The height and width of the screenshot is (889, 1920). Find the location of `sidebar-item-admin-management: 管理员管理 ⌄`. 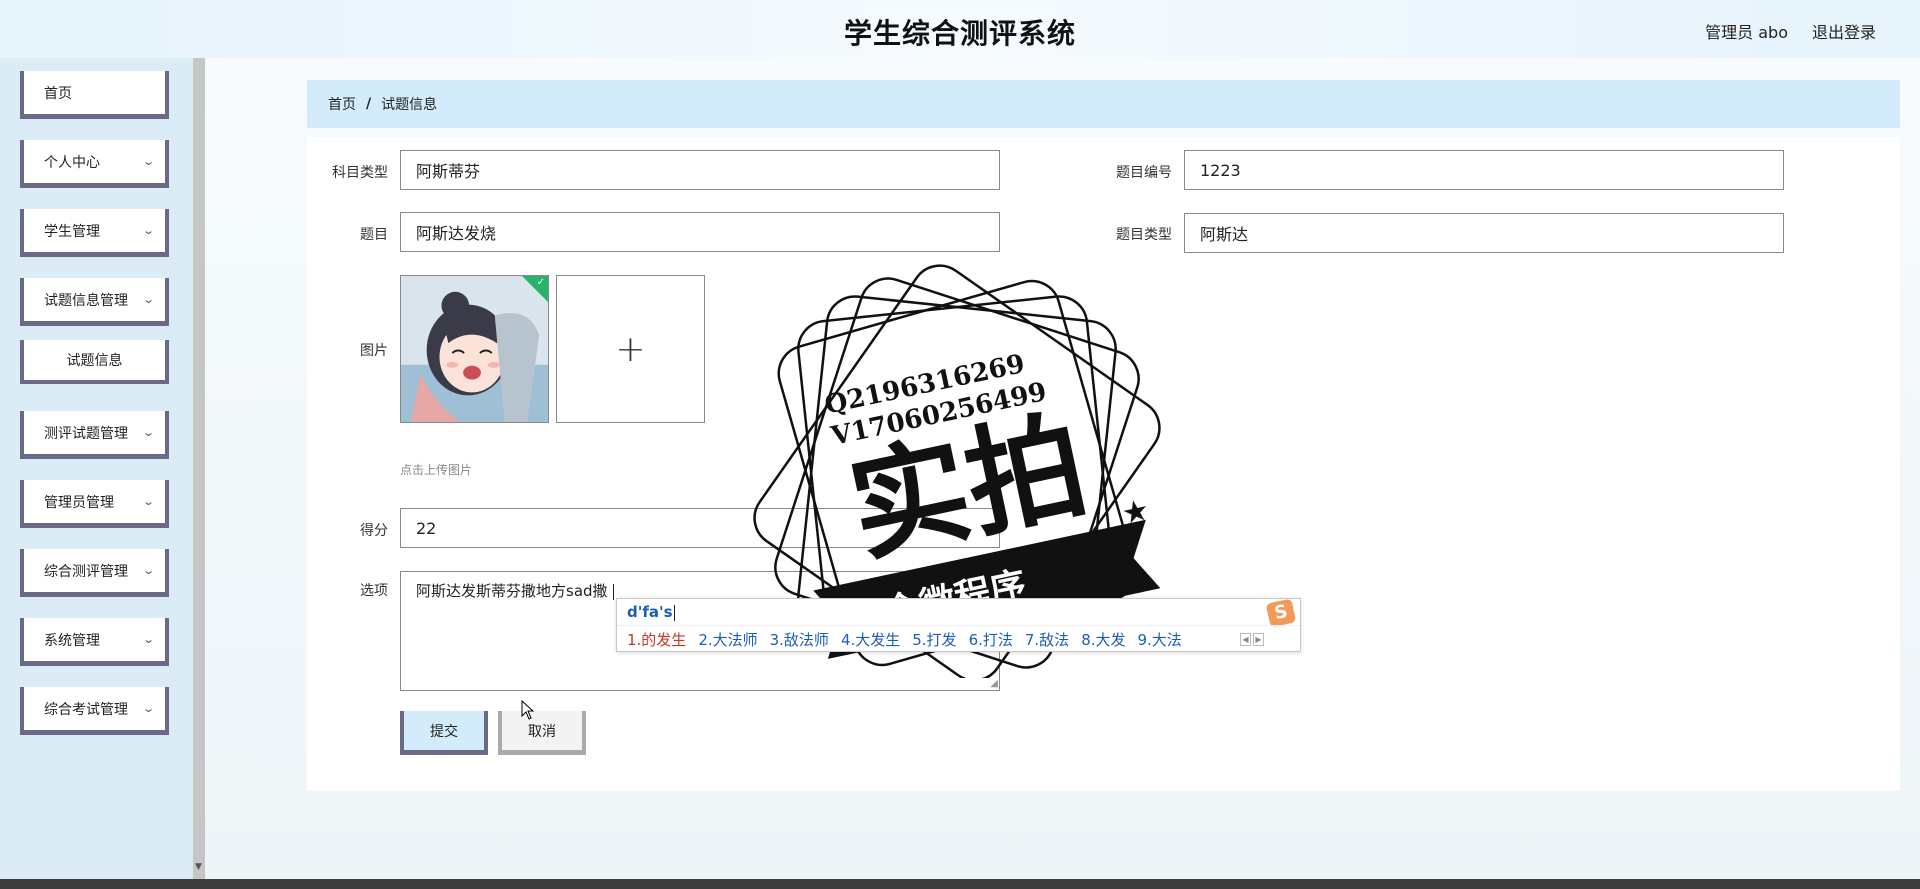

sidebar-item-admin-management: 管理员管理 ⌄ is located at coordinates (94, 504).